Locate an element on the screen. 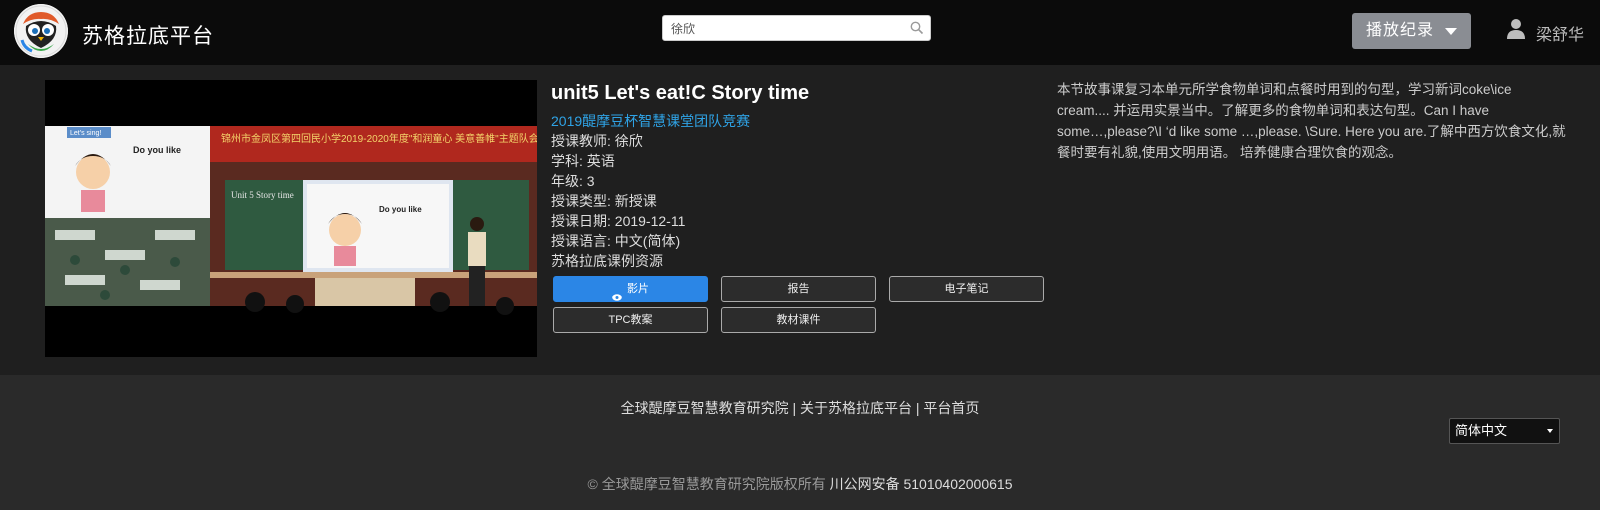  report-button-label: 报告 is located at coordinates (798, 289).